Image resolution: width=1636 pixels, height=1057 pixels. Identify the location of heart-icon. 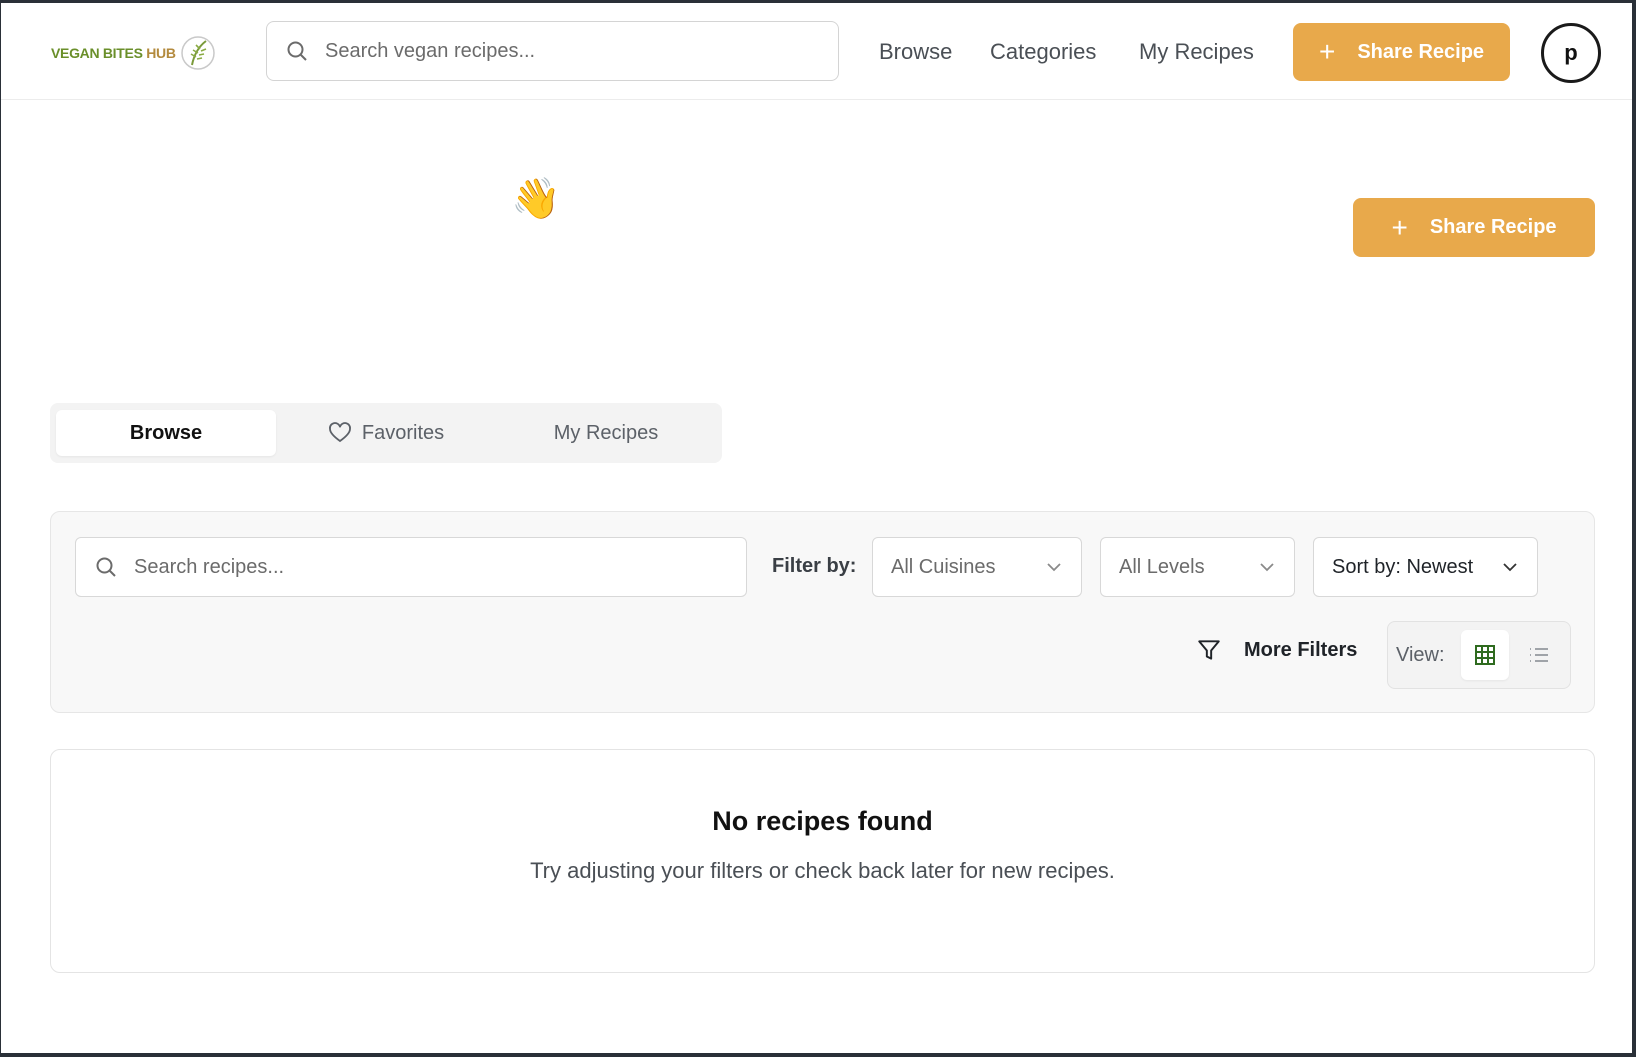
(339, 432).